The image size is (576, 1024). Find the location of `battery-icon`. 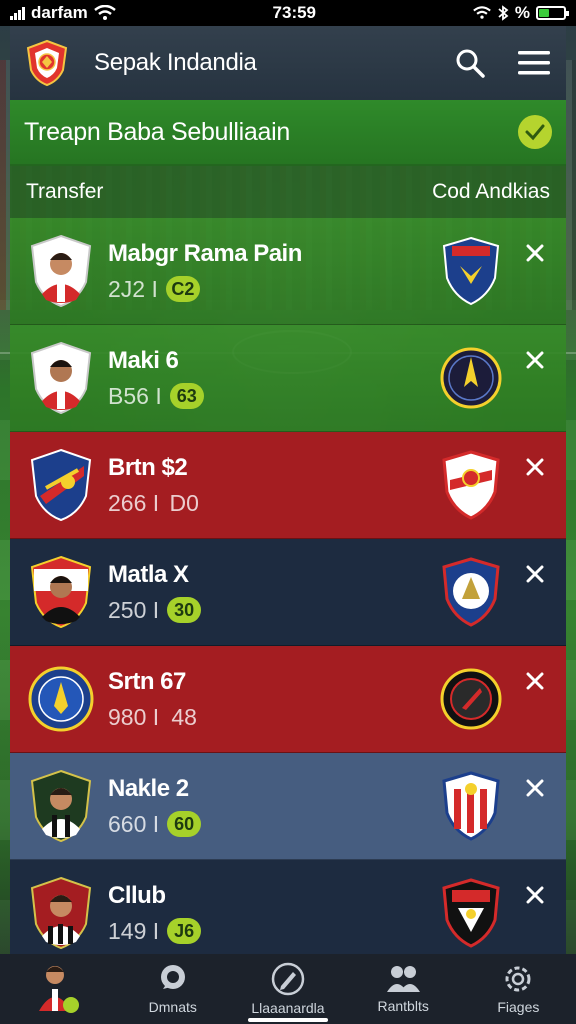

battery-icon is located at coordinates (552, 13).